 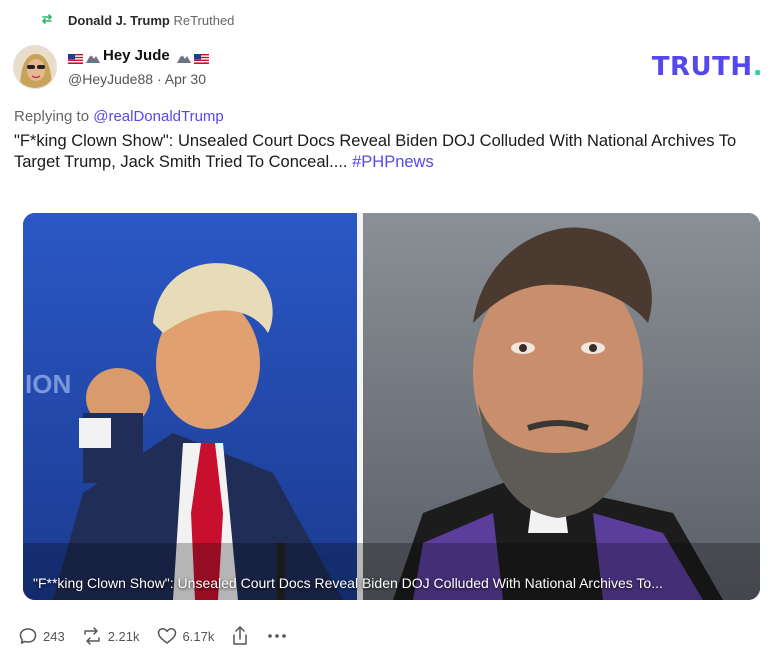 What do you see at coordinates (185, 79) in the screenshot?
I see `post-date: Apr 30` at bounding box center [185, 79].